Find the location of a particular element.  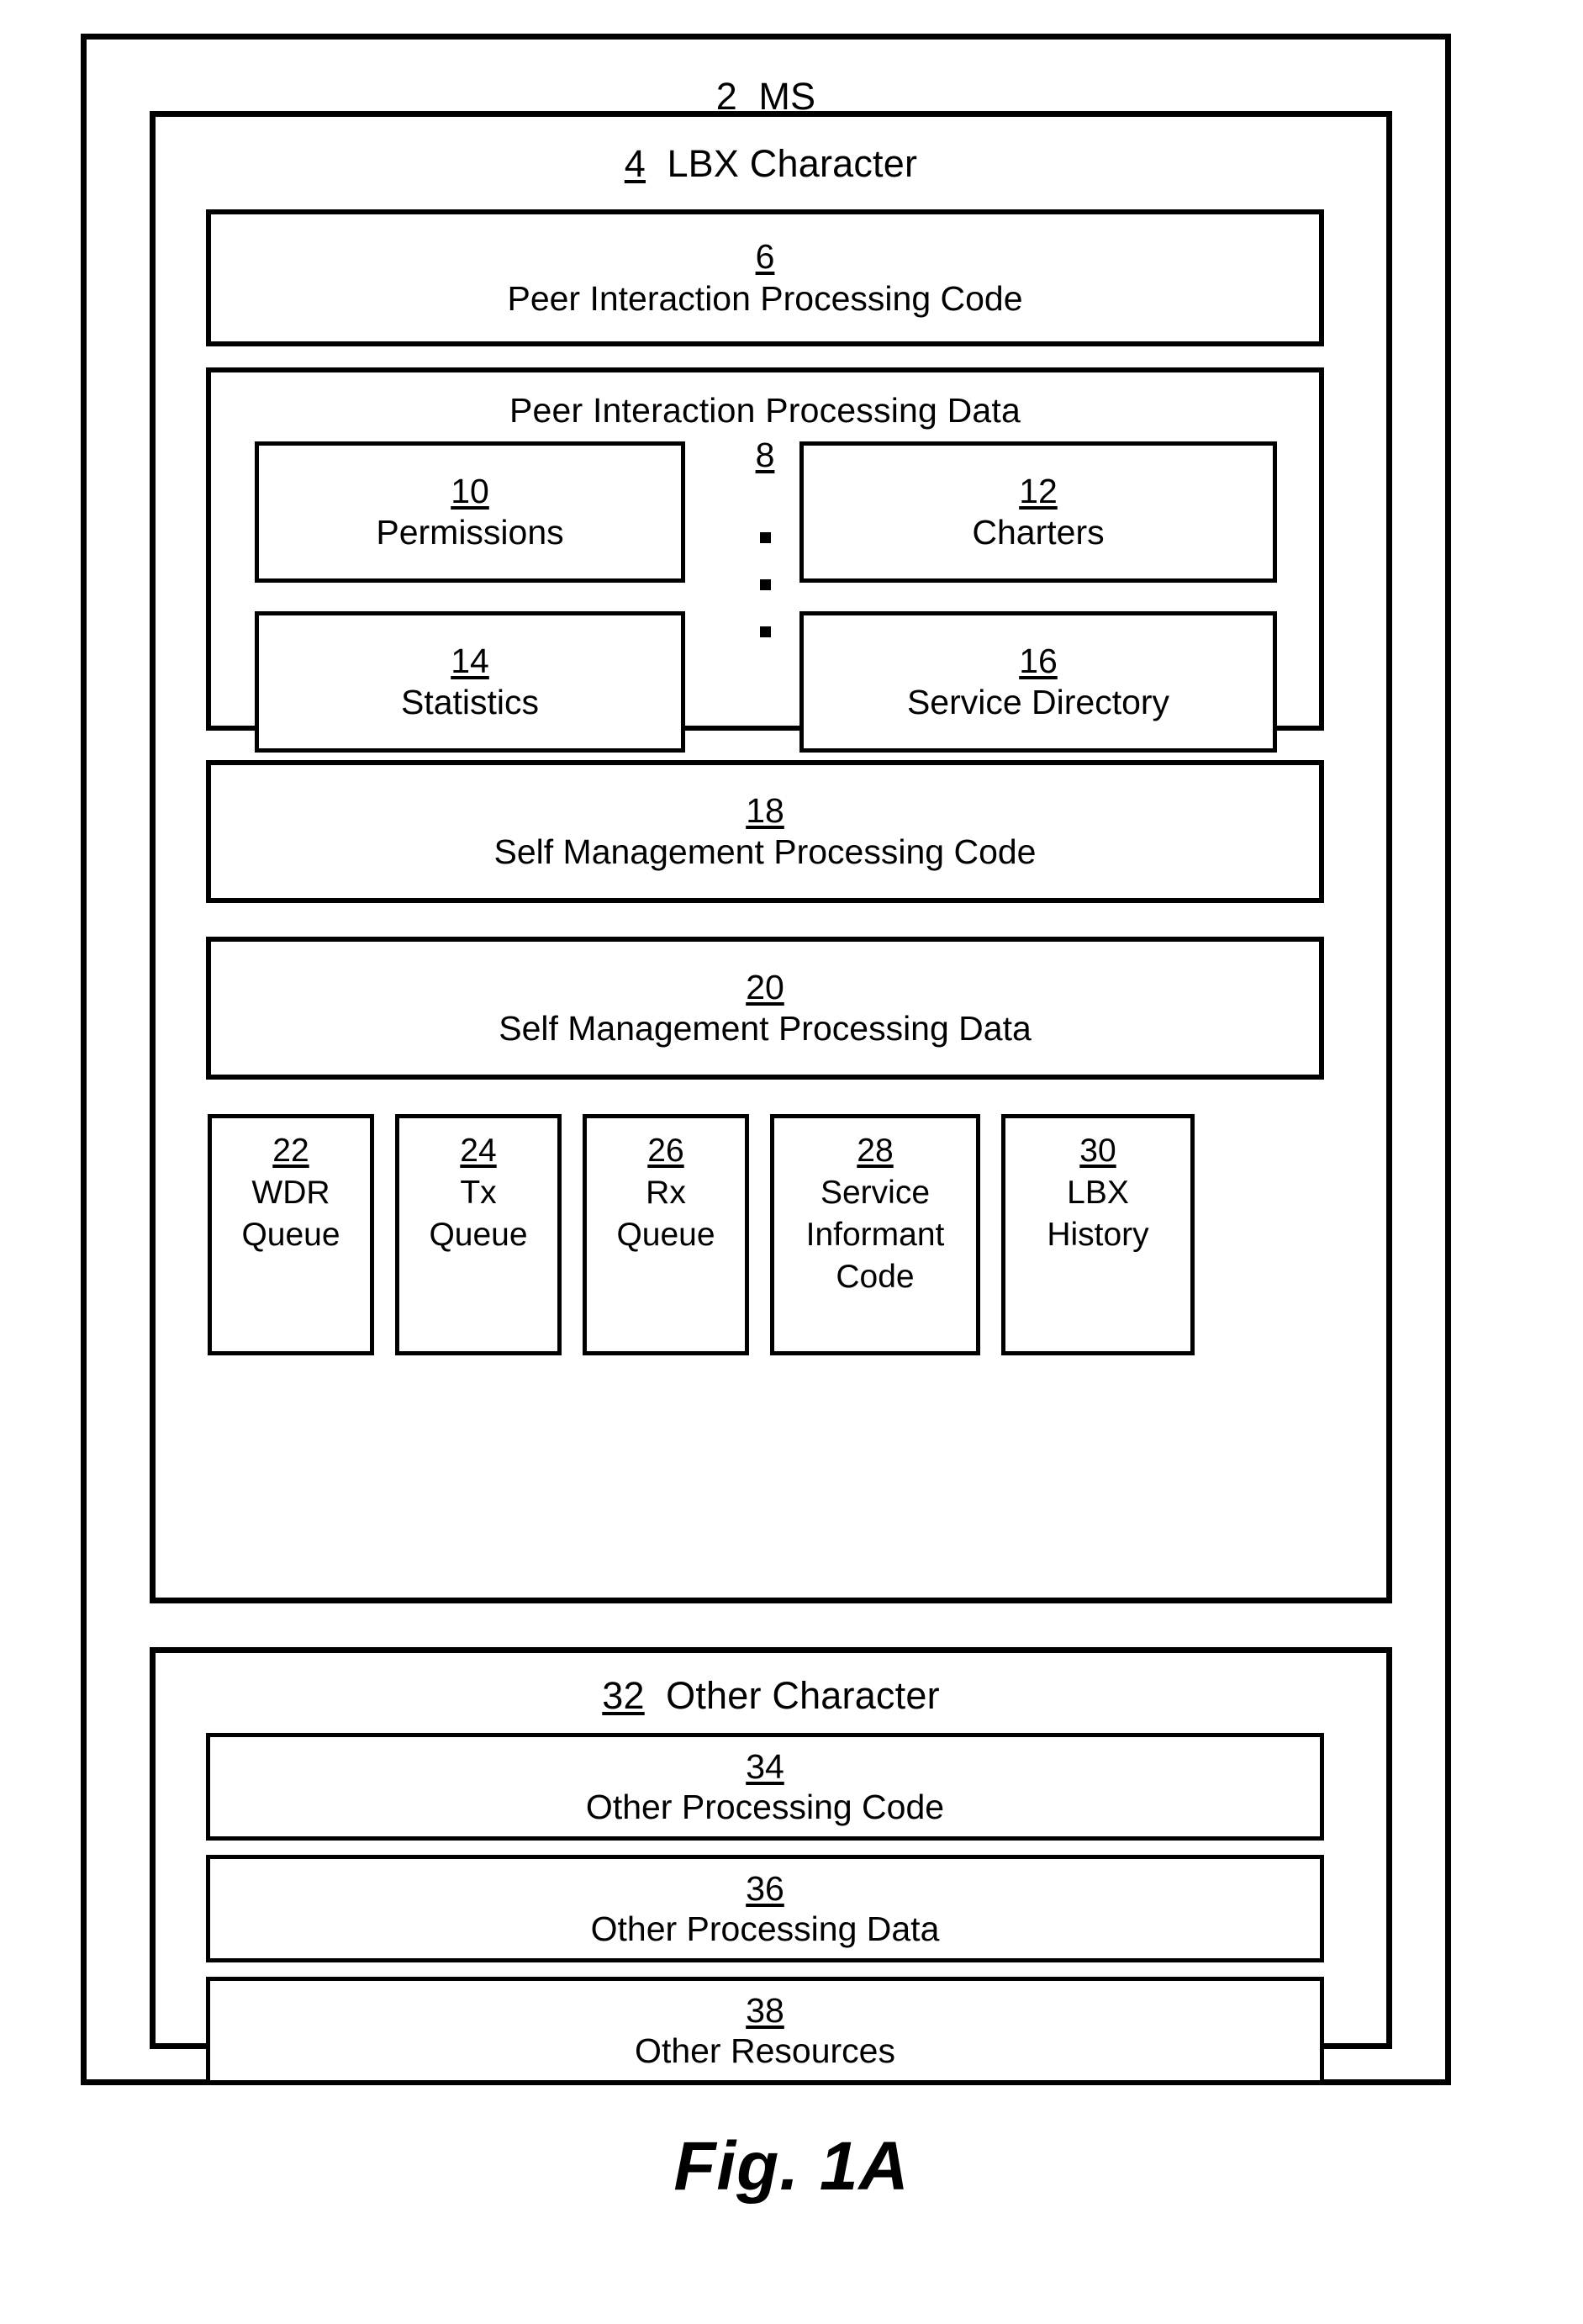

self-management-processing-code-box: 18 Self Management Processing Code is located at coordinates (765, 831).